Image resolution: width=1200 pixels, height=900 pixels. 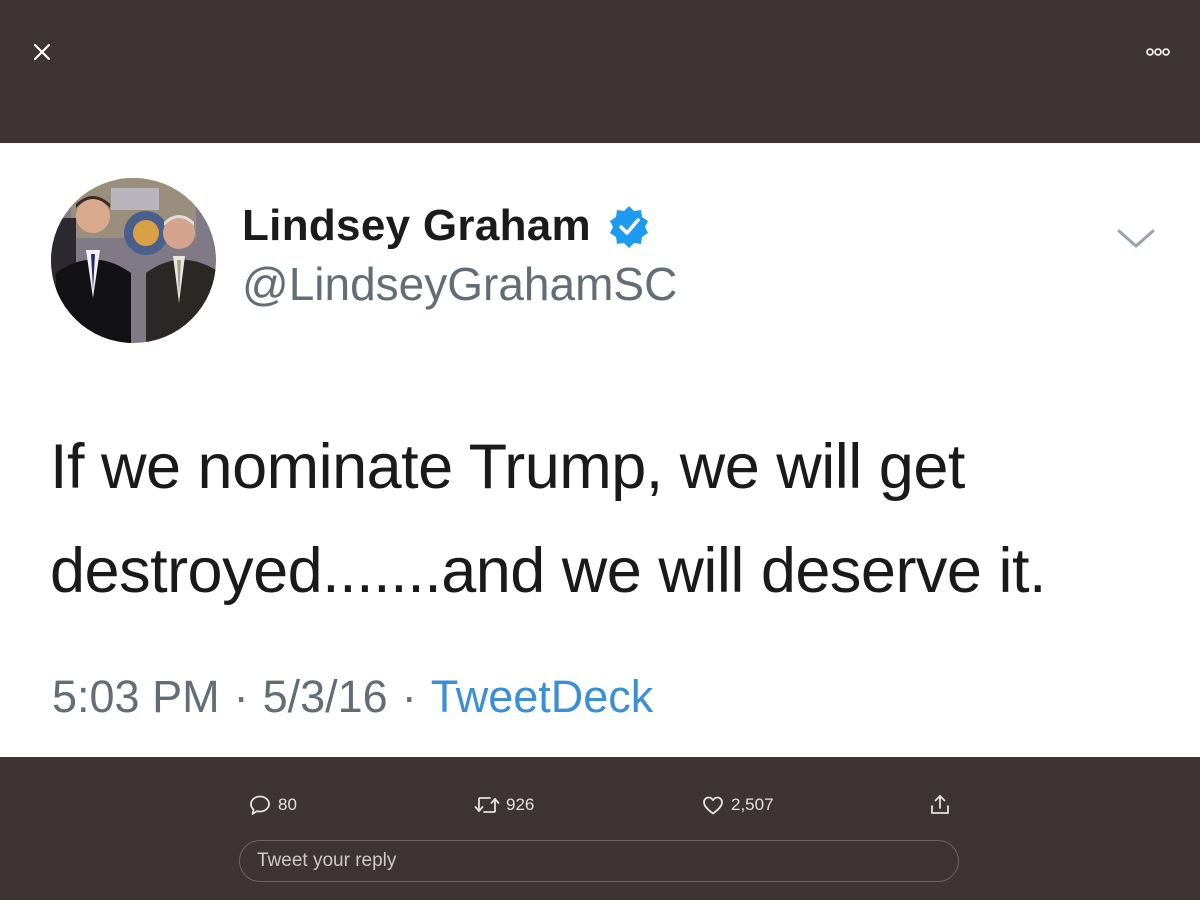 I want to click on tweet-source-link: TweetDeck, so click(x=542, y=696).